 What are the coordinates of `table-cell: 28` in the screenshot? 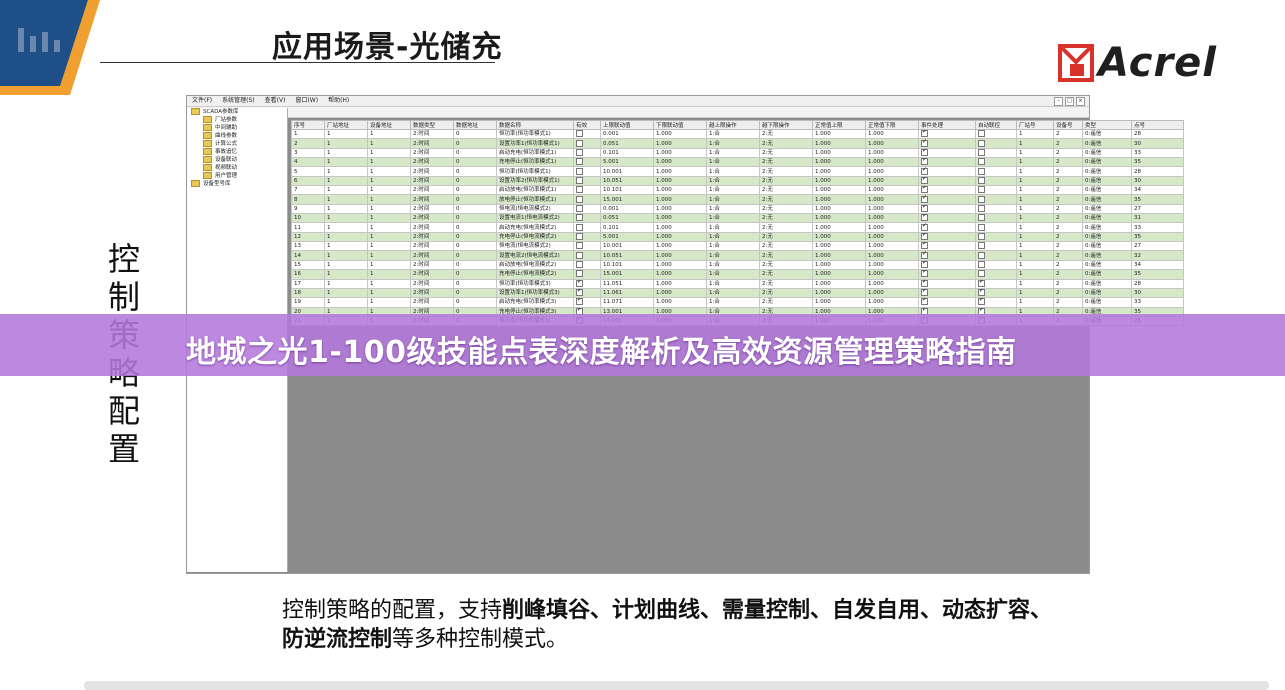 It's located at (1157, 171).